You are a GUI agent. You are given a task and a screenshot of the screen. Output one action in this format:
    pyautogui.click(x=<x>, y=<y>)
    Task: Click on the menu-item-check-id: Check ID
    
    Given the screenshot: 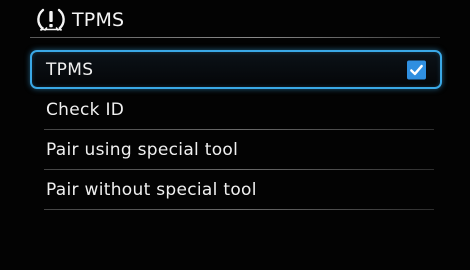 What is the action you would take?
    pyautogui.click(x=236, y=110)
    